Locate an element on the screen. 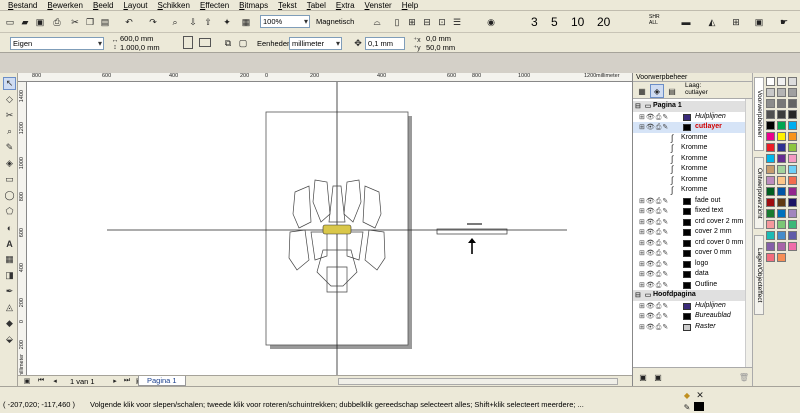  menu-bestand: Bestand is located at coordinates (22, 5).